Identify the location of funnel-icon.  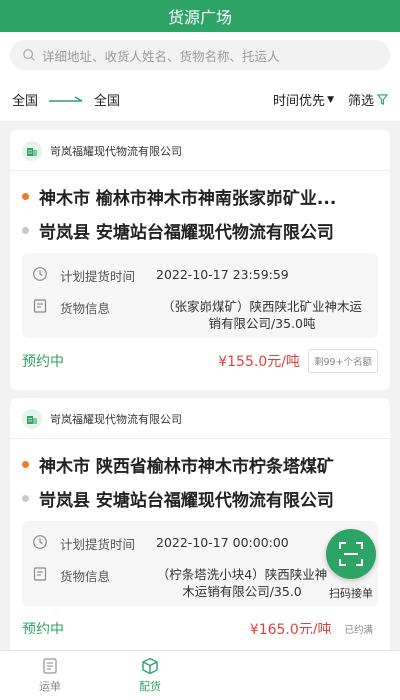
(382, 99).